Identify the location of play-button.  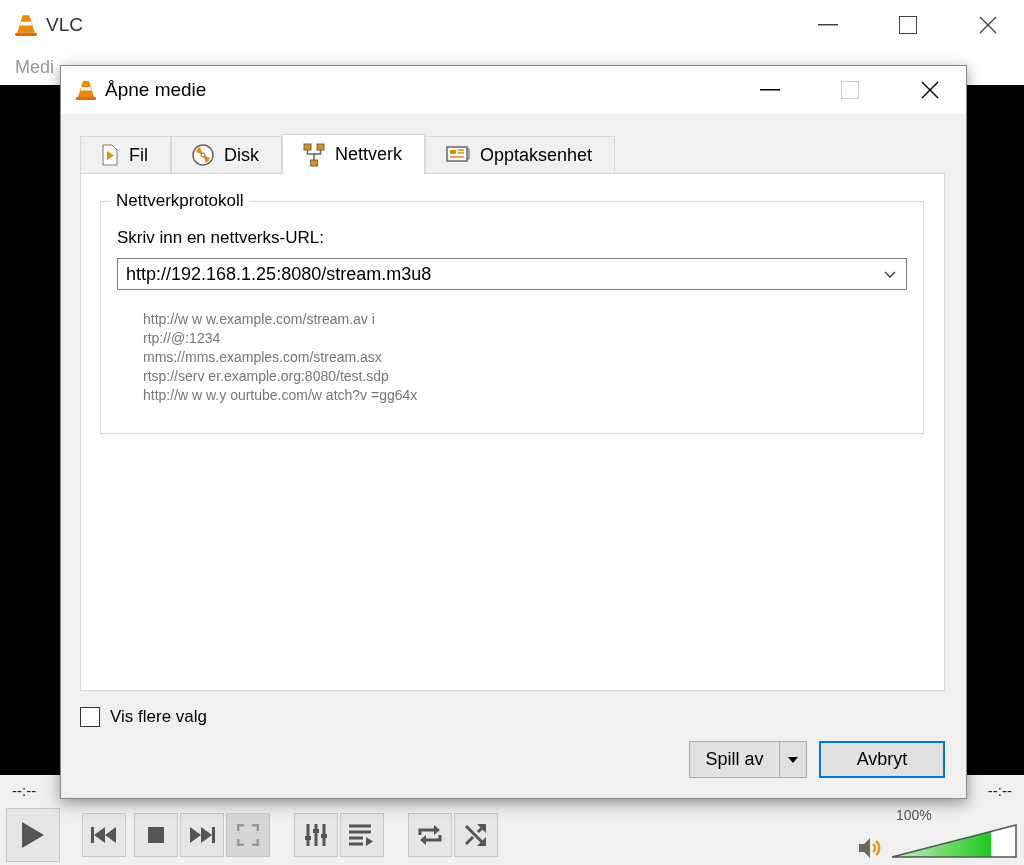
(33, 835).